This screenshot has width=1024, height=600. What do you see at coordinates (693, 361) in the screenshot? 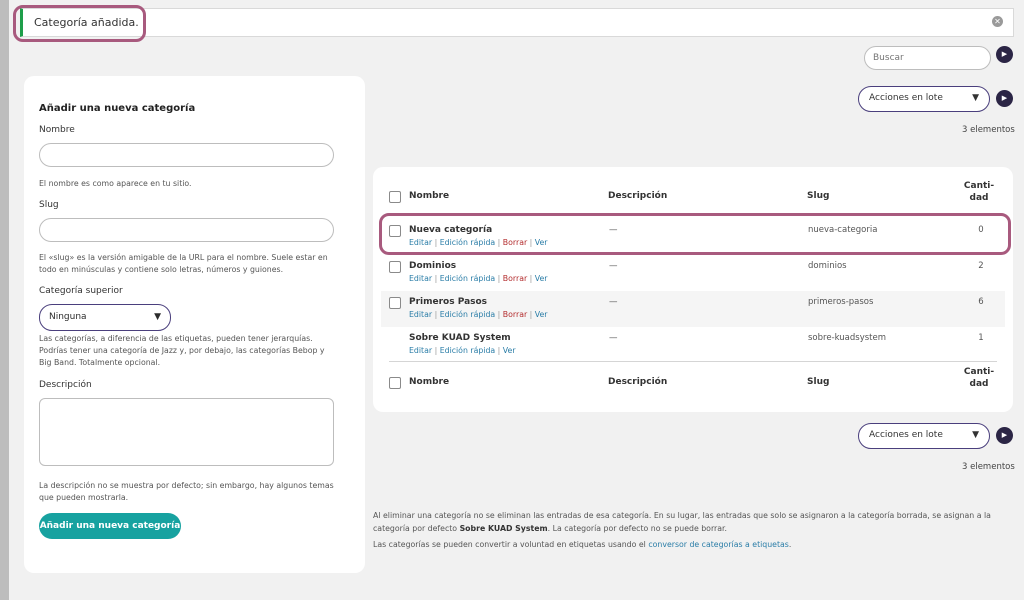
I see `table-divider` at bounding box center [693, 361].